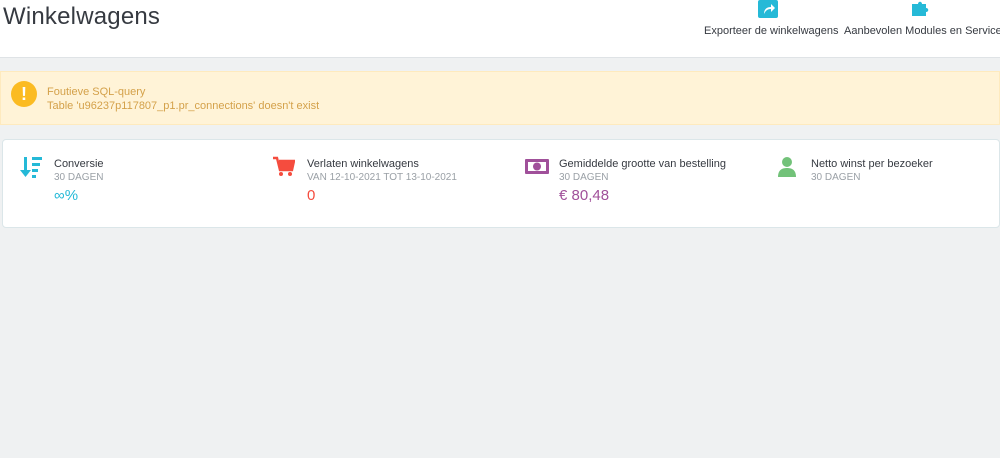 Image resolution: width=1000 pixels, height=458 pixels. I want to click on kpi-title: Verlaten winkelwagens, so click(363, 164).